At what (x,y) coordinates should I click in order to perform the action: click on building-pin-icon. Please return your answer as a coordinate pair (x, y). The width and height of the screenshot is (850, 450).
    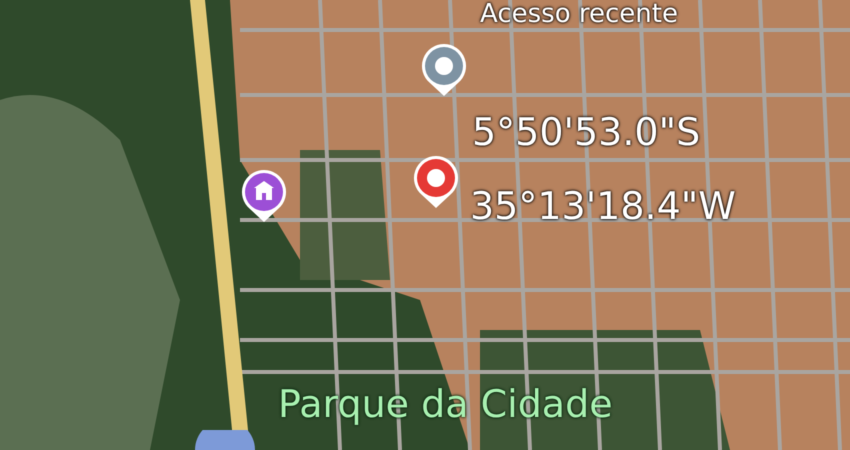
    Looking at the image, I should click on (264, 196).